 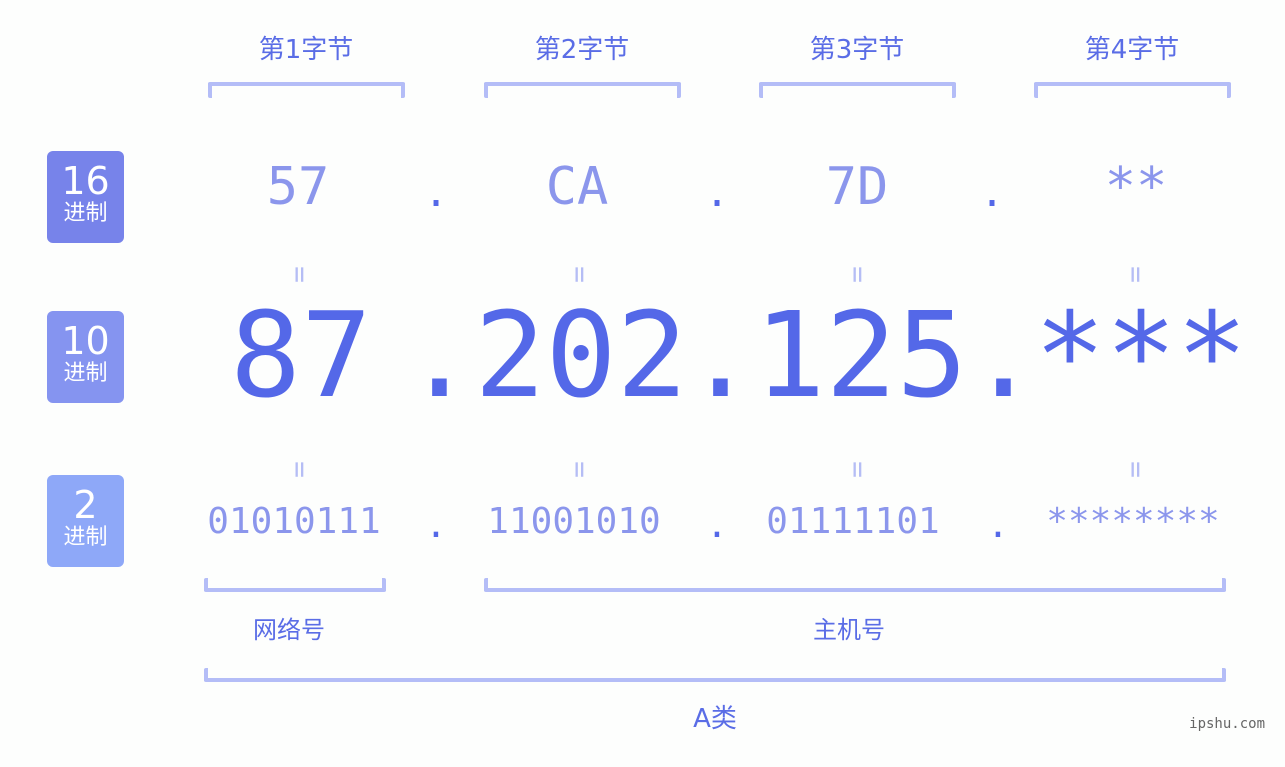 I want to click on bin-value-1: 01010111, so click(x=294, y=521).